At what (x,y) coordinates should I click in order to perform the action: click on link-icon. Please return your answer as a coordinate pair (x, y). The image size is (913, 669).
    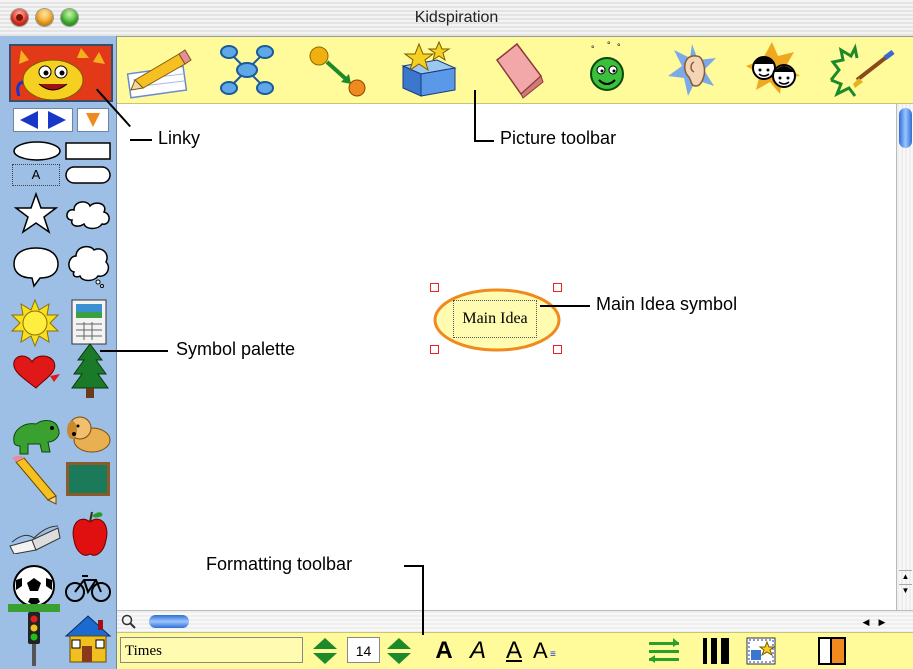
    Looking at the image, I should click on (337, 70).